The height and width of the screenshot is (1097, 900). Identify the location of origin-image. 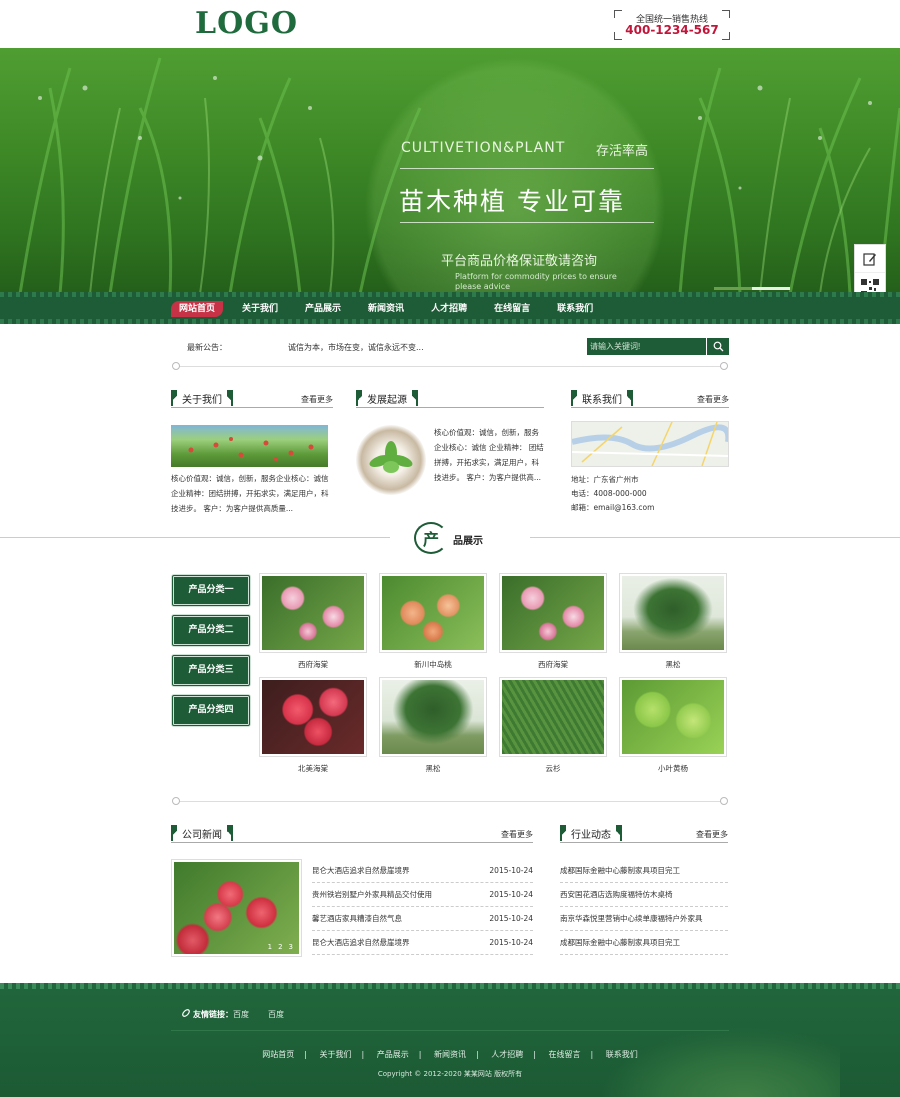
(391, 460).